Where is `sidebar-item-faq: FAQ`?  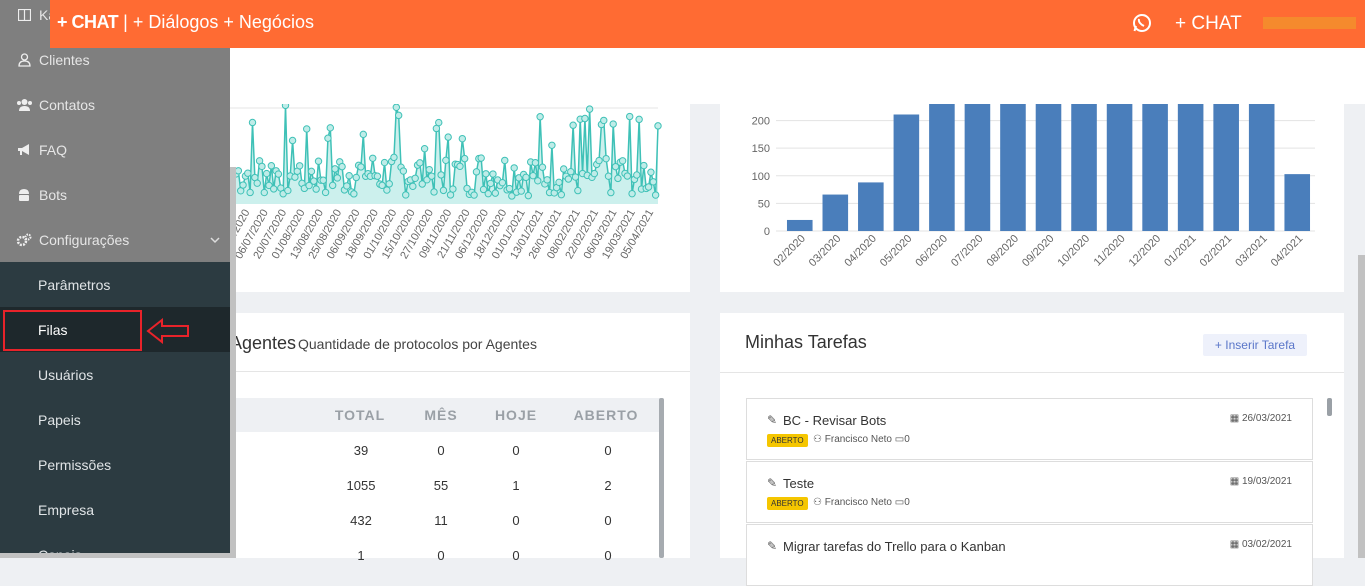 sidebar-item-faq: FAQ is located at coordinates (115, 149).